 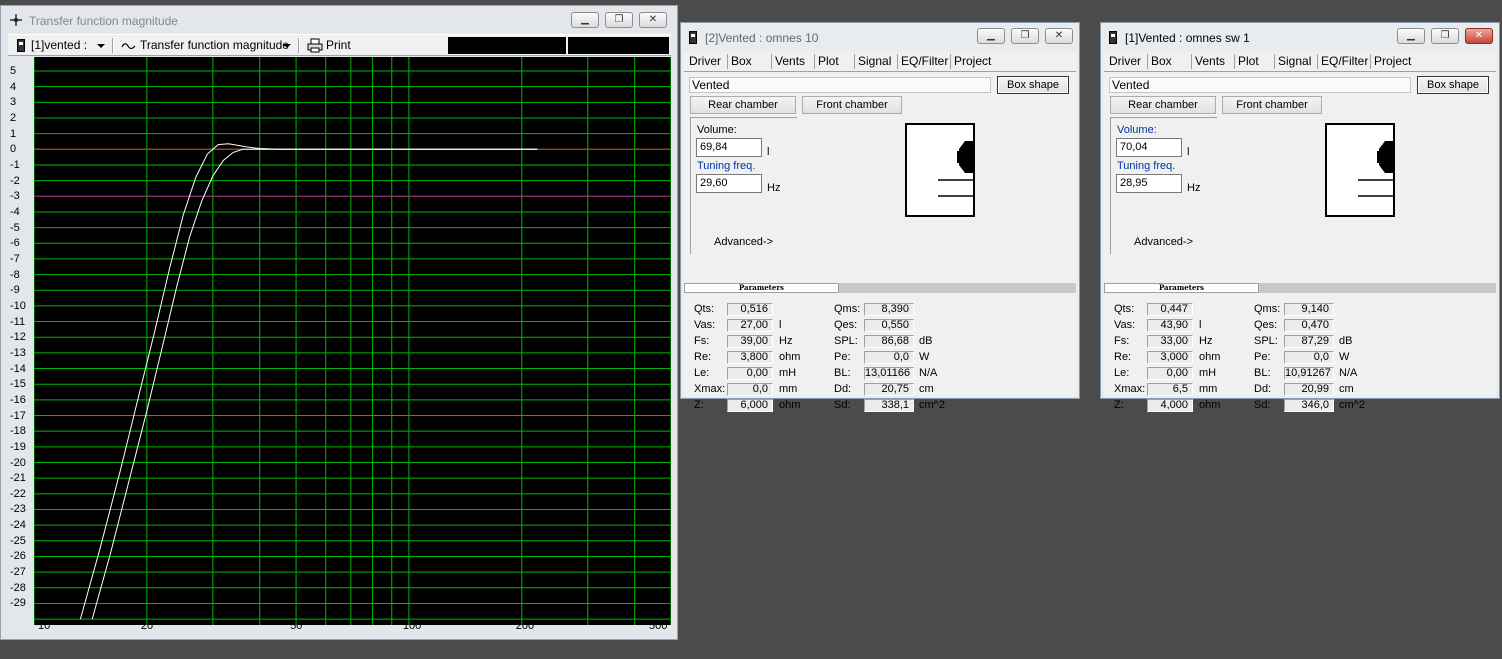 What do you see at coordinates (128, 46) in the screenshot?
I see `waveform-icon` at bounding box center [128, 46].